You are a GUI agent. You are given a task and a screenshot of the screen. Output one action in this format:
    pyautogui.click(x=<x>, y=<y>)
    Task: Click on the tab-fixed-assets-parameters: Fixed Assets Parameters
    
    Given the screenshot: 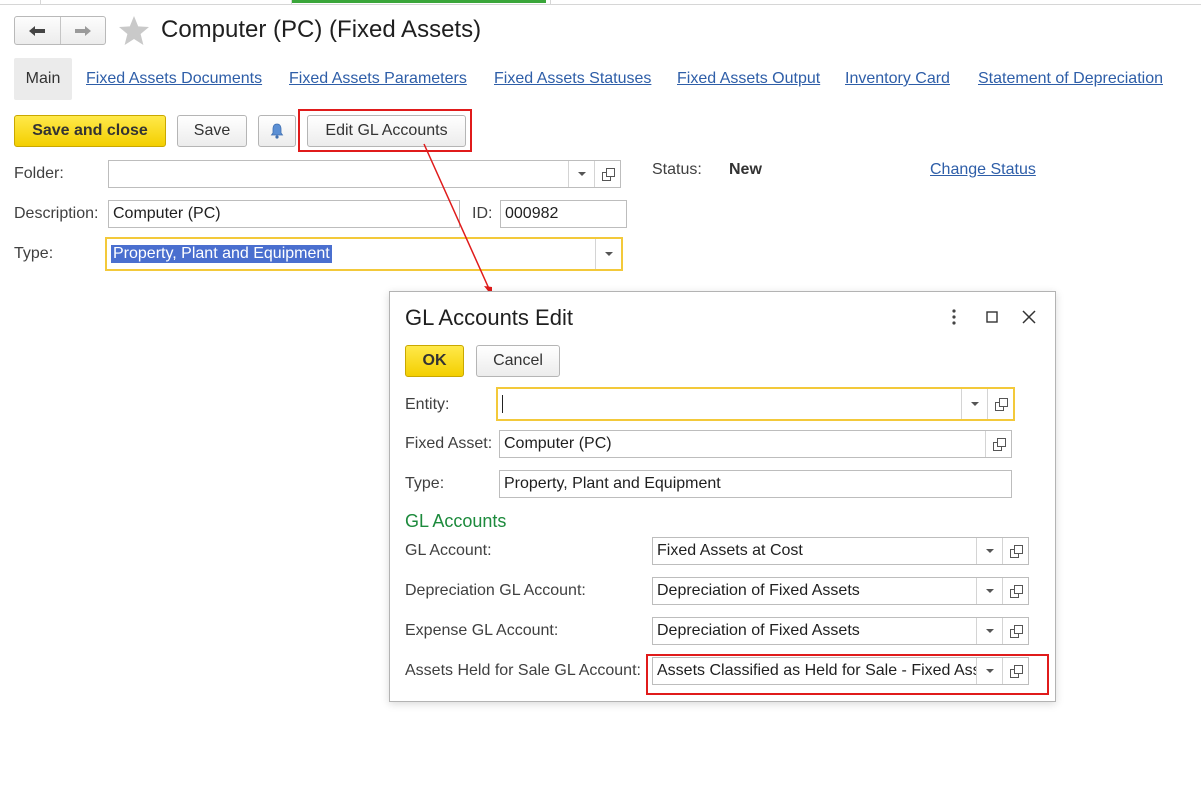 What is the action you would take?
    pyautogui.click(x=378, y=79)
    